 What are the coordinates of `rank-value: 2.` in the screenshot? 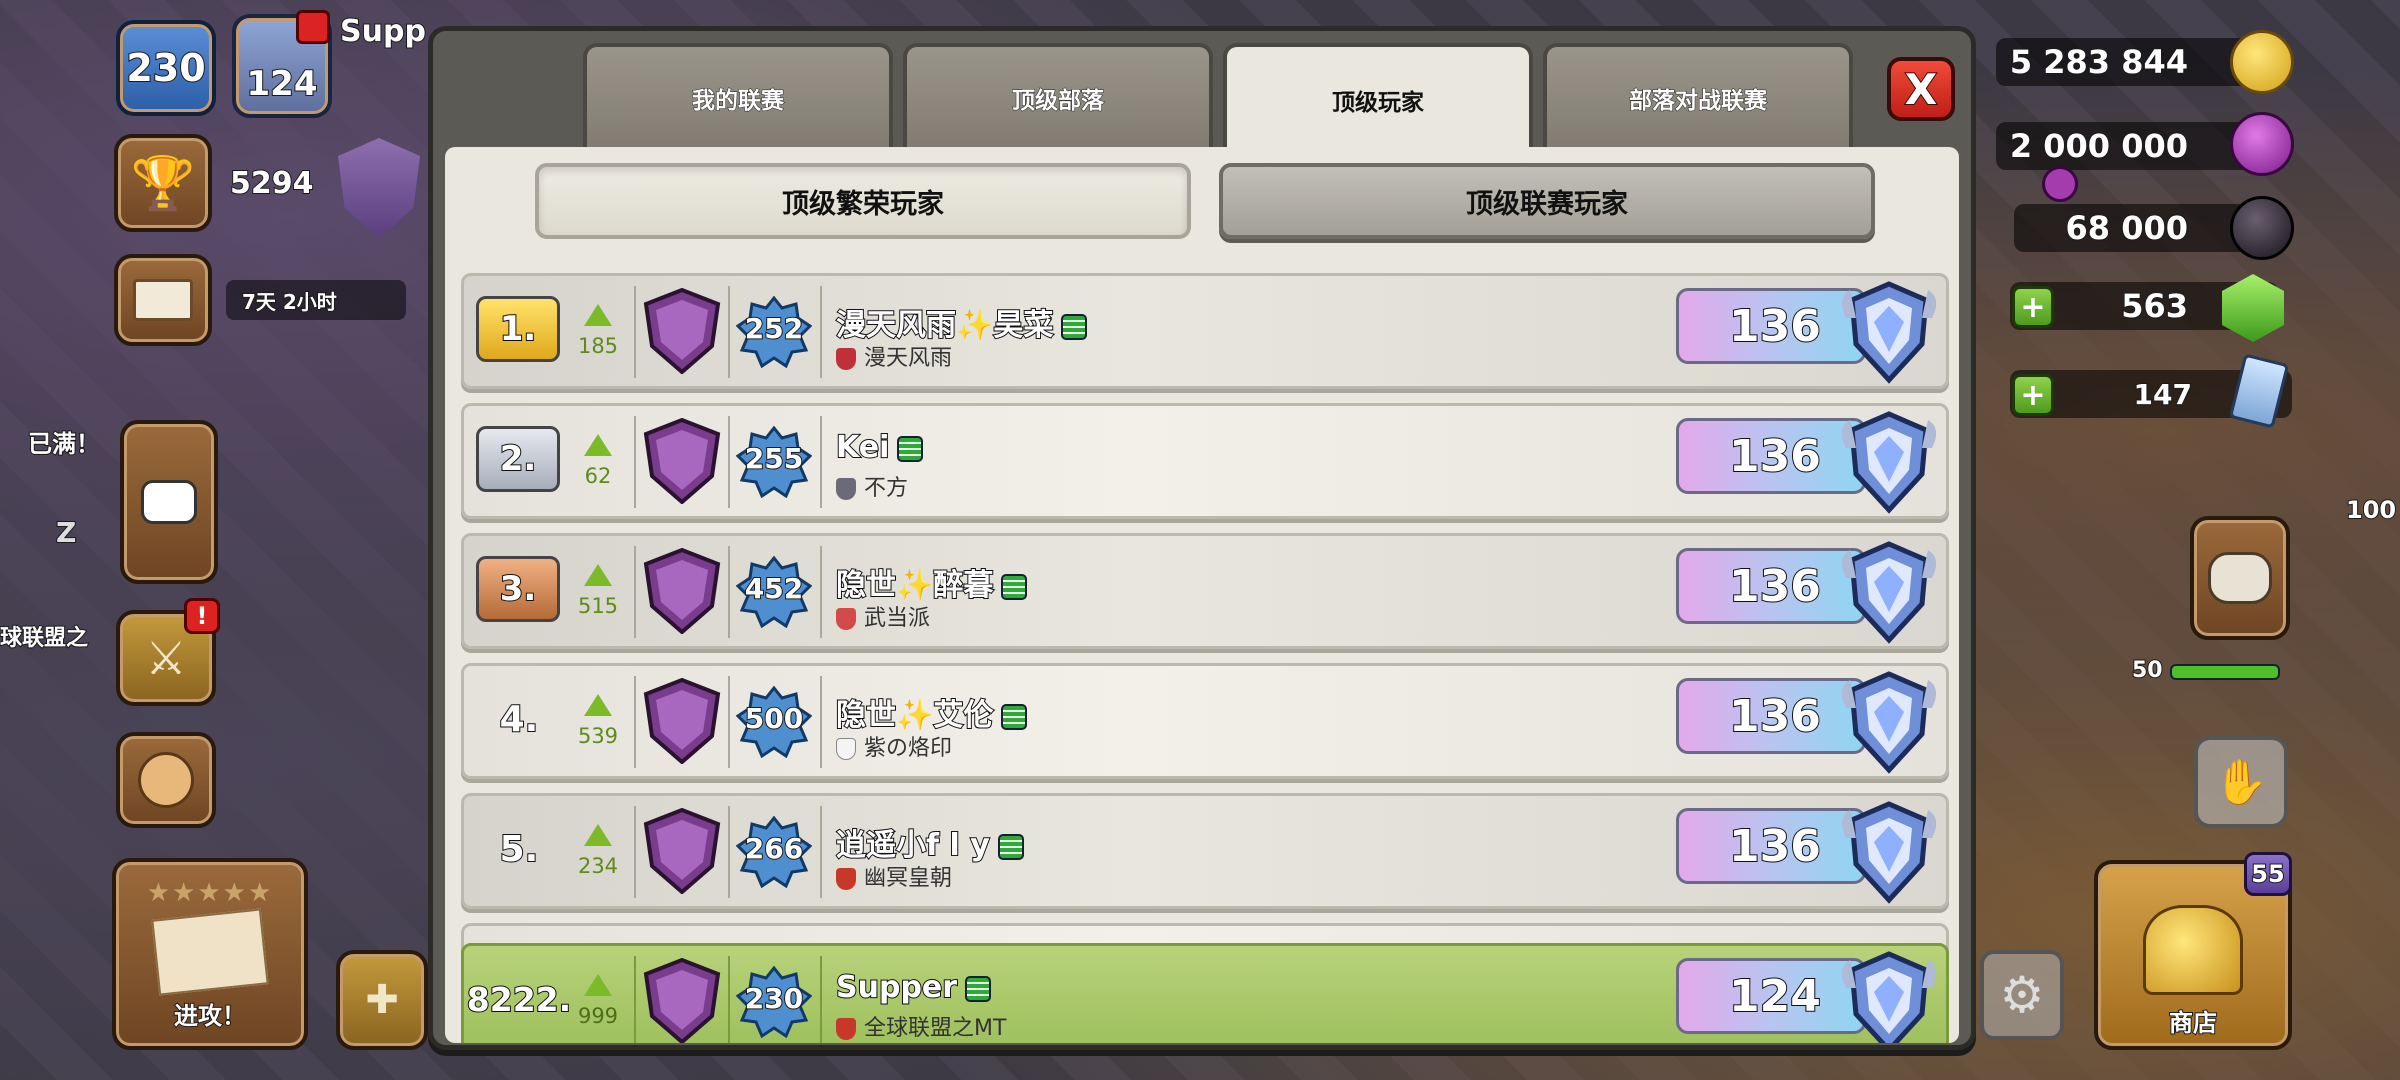 It's located at (518, 459).